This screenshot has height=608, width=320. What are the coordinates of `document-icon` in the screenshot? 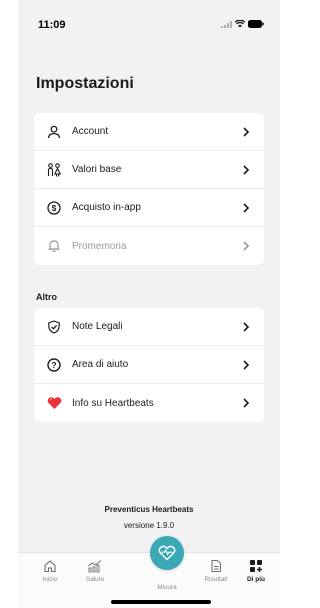 It's located at (216, 566).